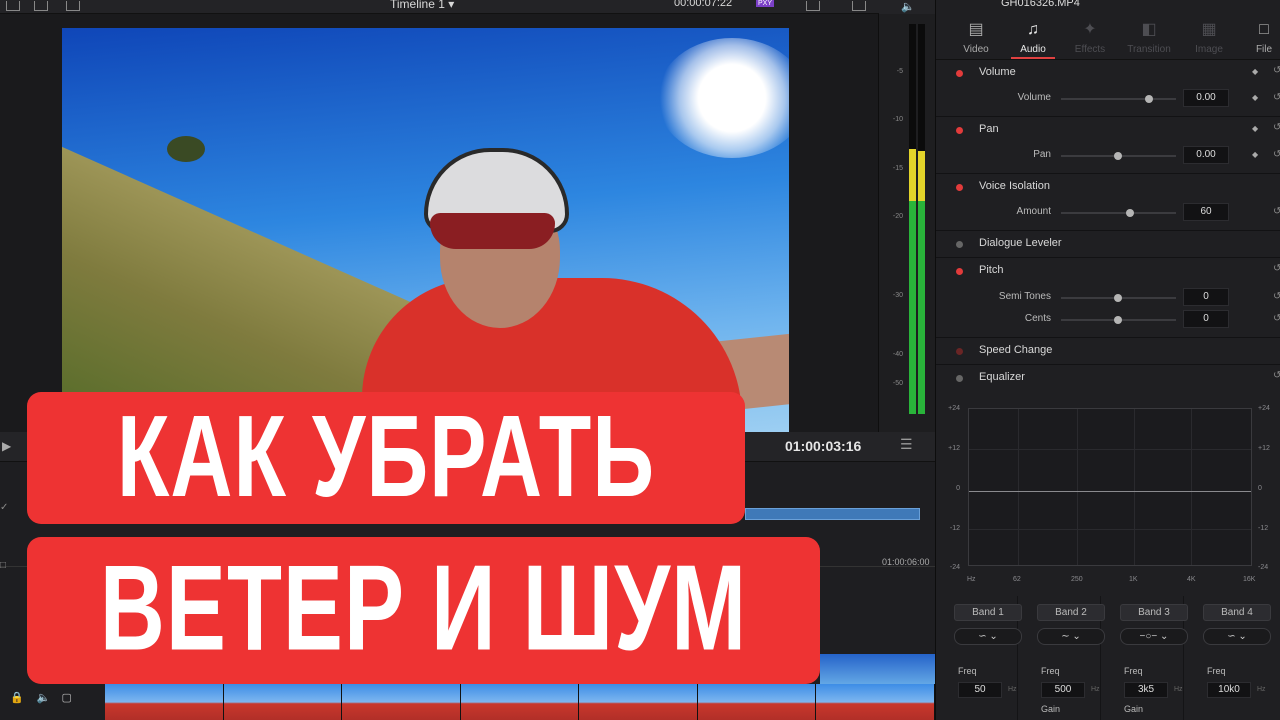  What do you see at coordinates (1149, 38) in the screenshot?
I see `tab-transition: ◧ Transition` at bounding box center [1149, 38].